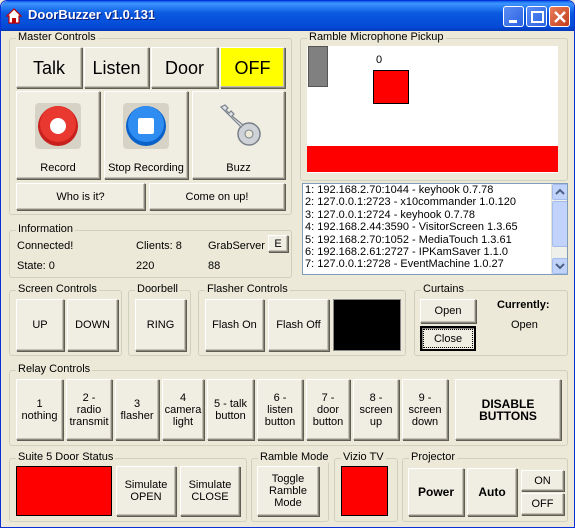 This screenshot has width=575, height=528. What do you see at coordinates (432, 159) in the screenshot?
I see `mic-threshold-bar` at bounding box center [432, 159].